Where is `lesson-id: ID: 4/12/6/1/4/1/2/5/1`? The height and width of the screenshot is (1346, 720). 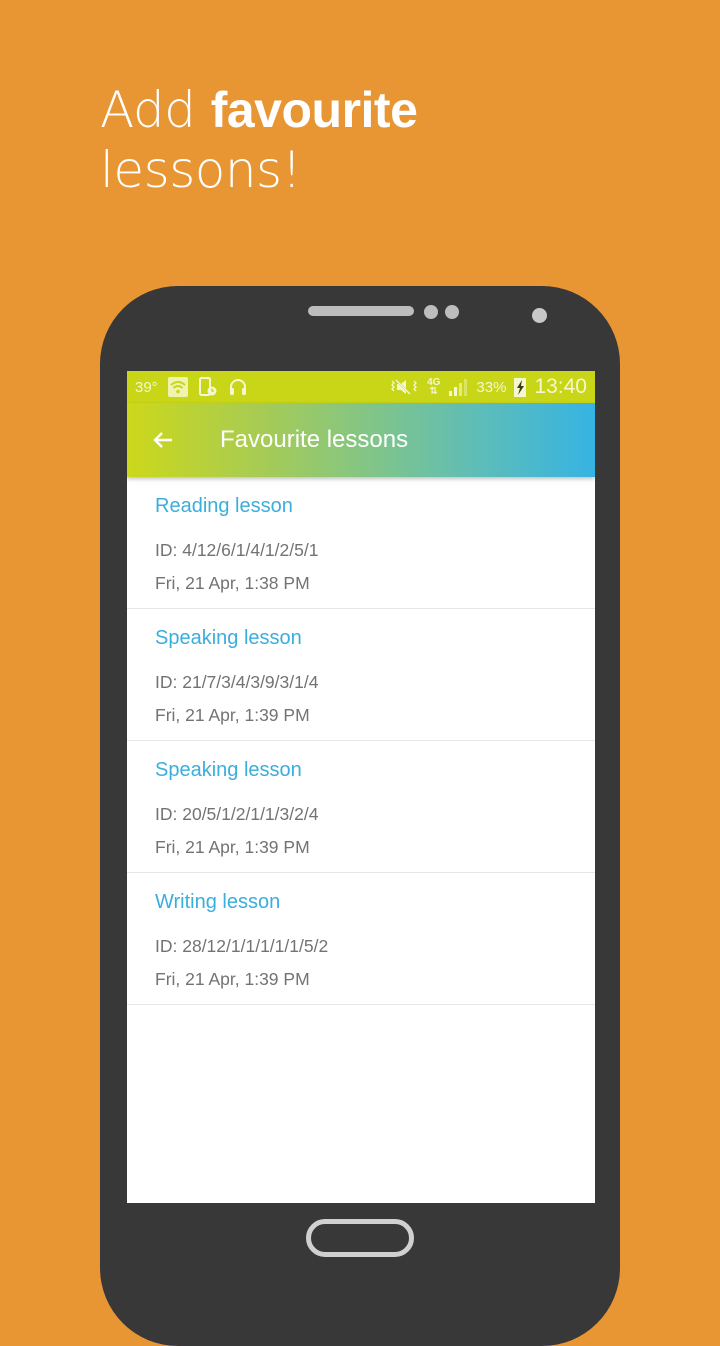 lesson-id: ID: 4/12/6/1/4/1/2/5/1 is located at coordinates (237, 550).